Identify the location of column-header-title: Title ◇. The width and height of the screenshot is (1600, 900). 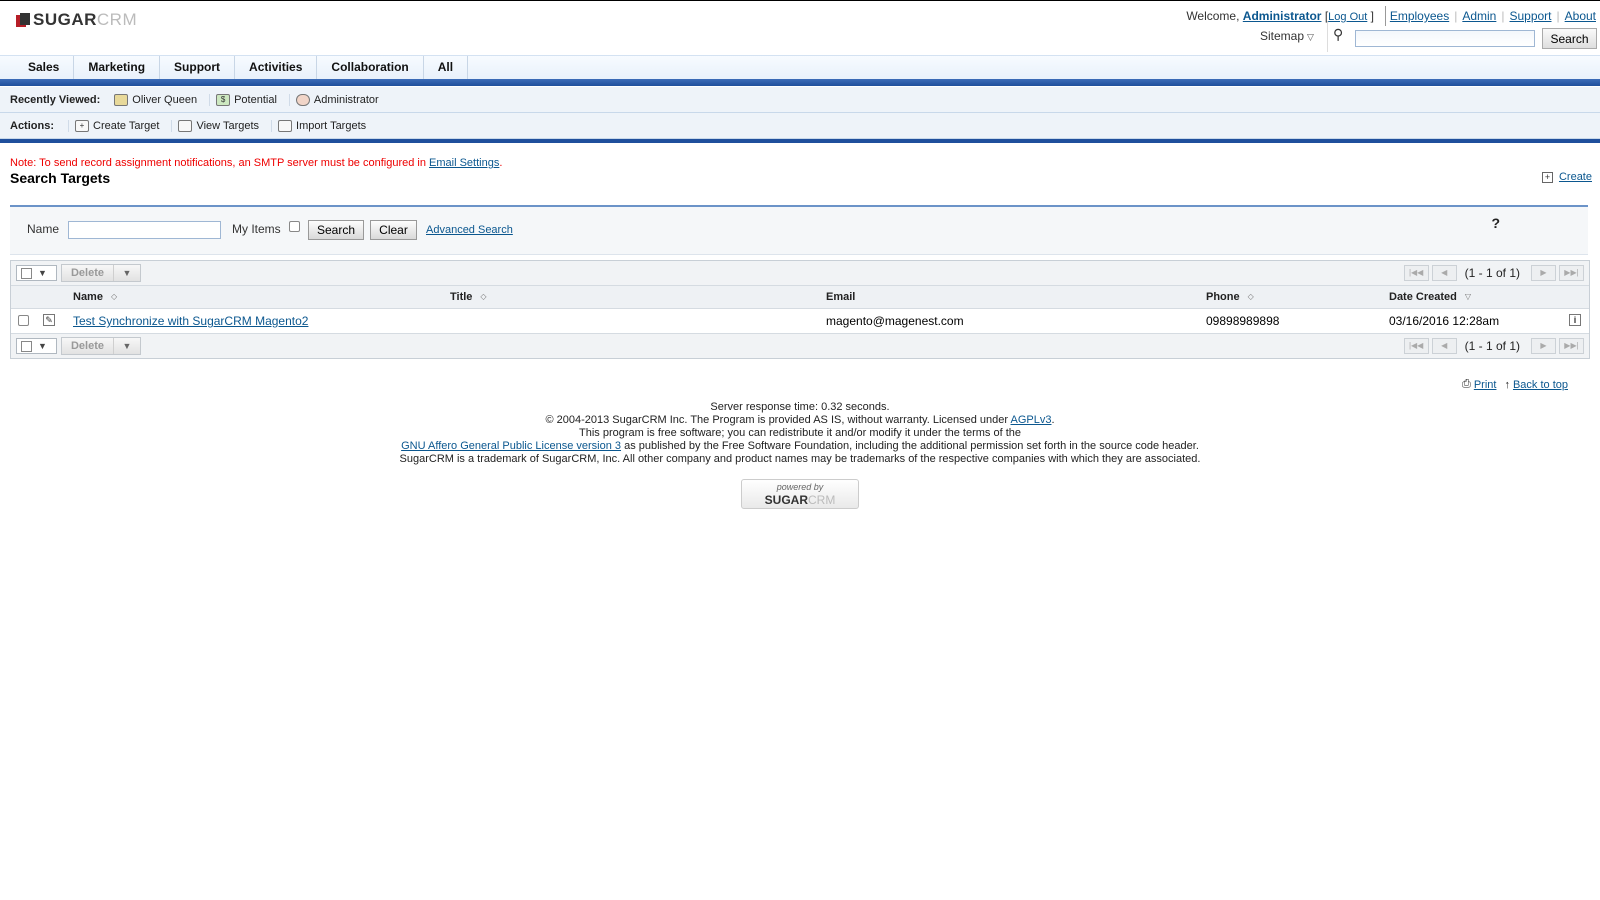
(468, 297).